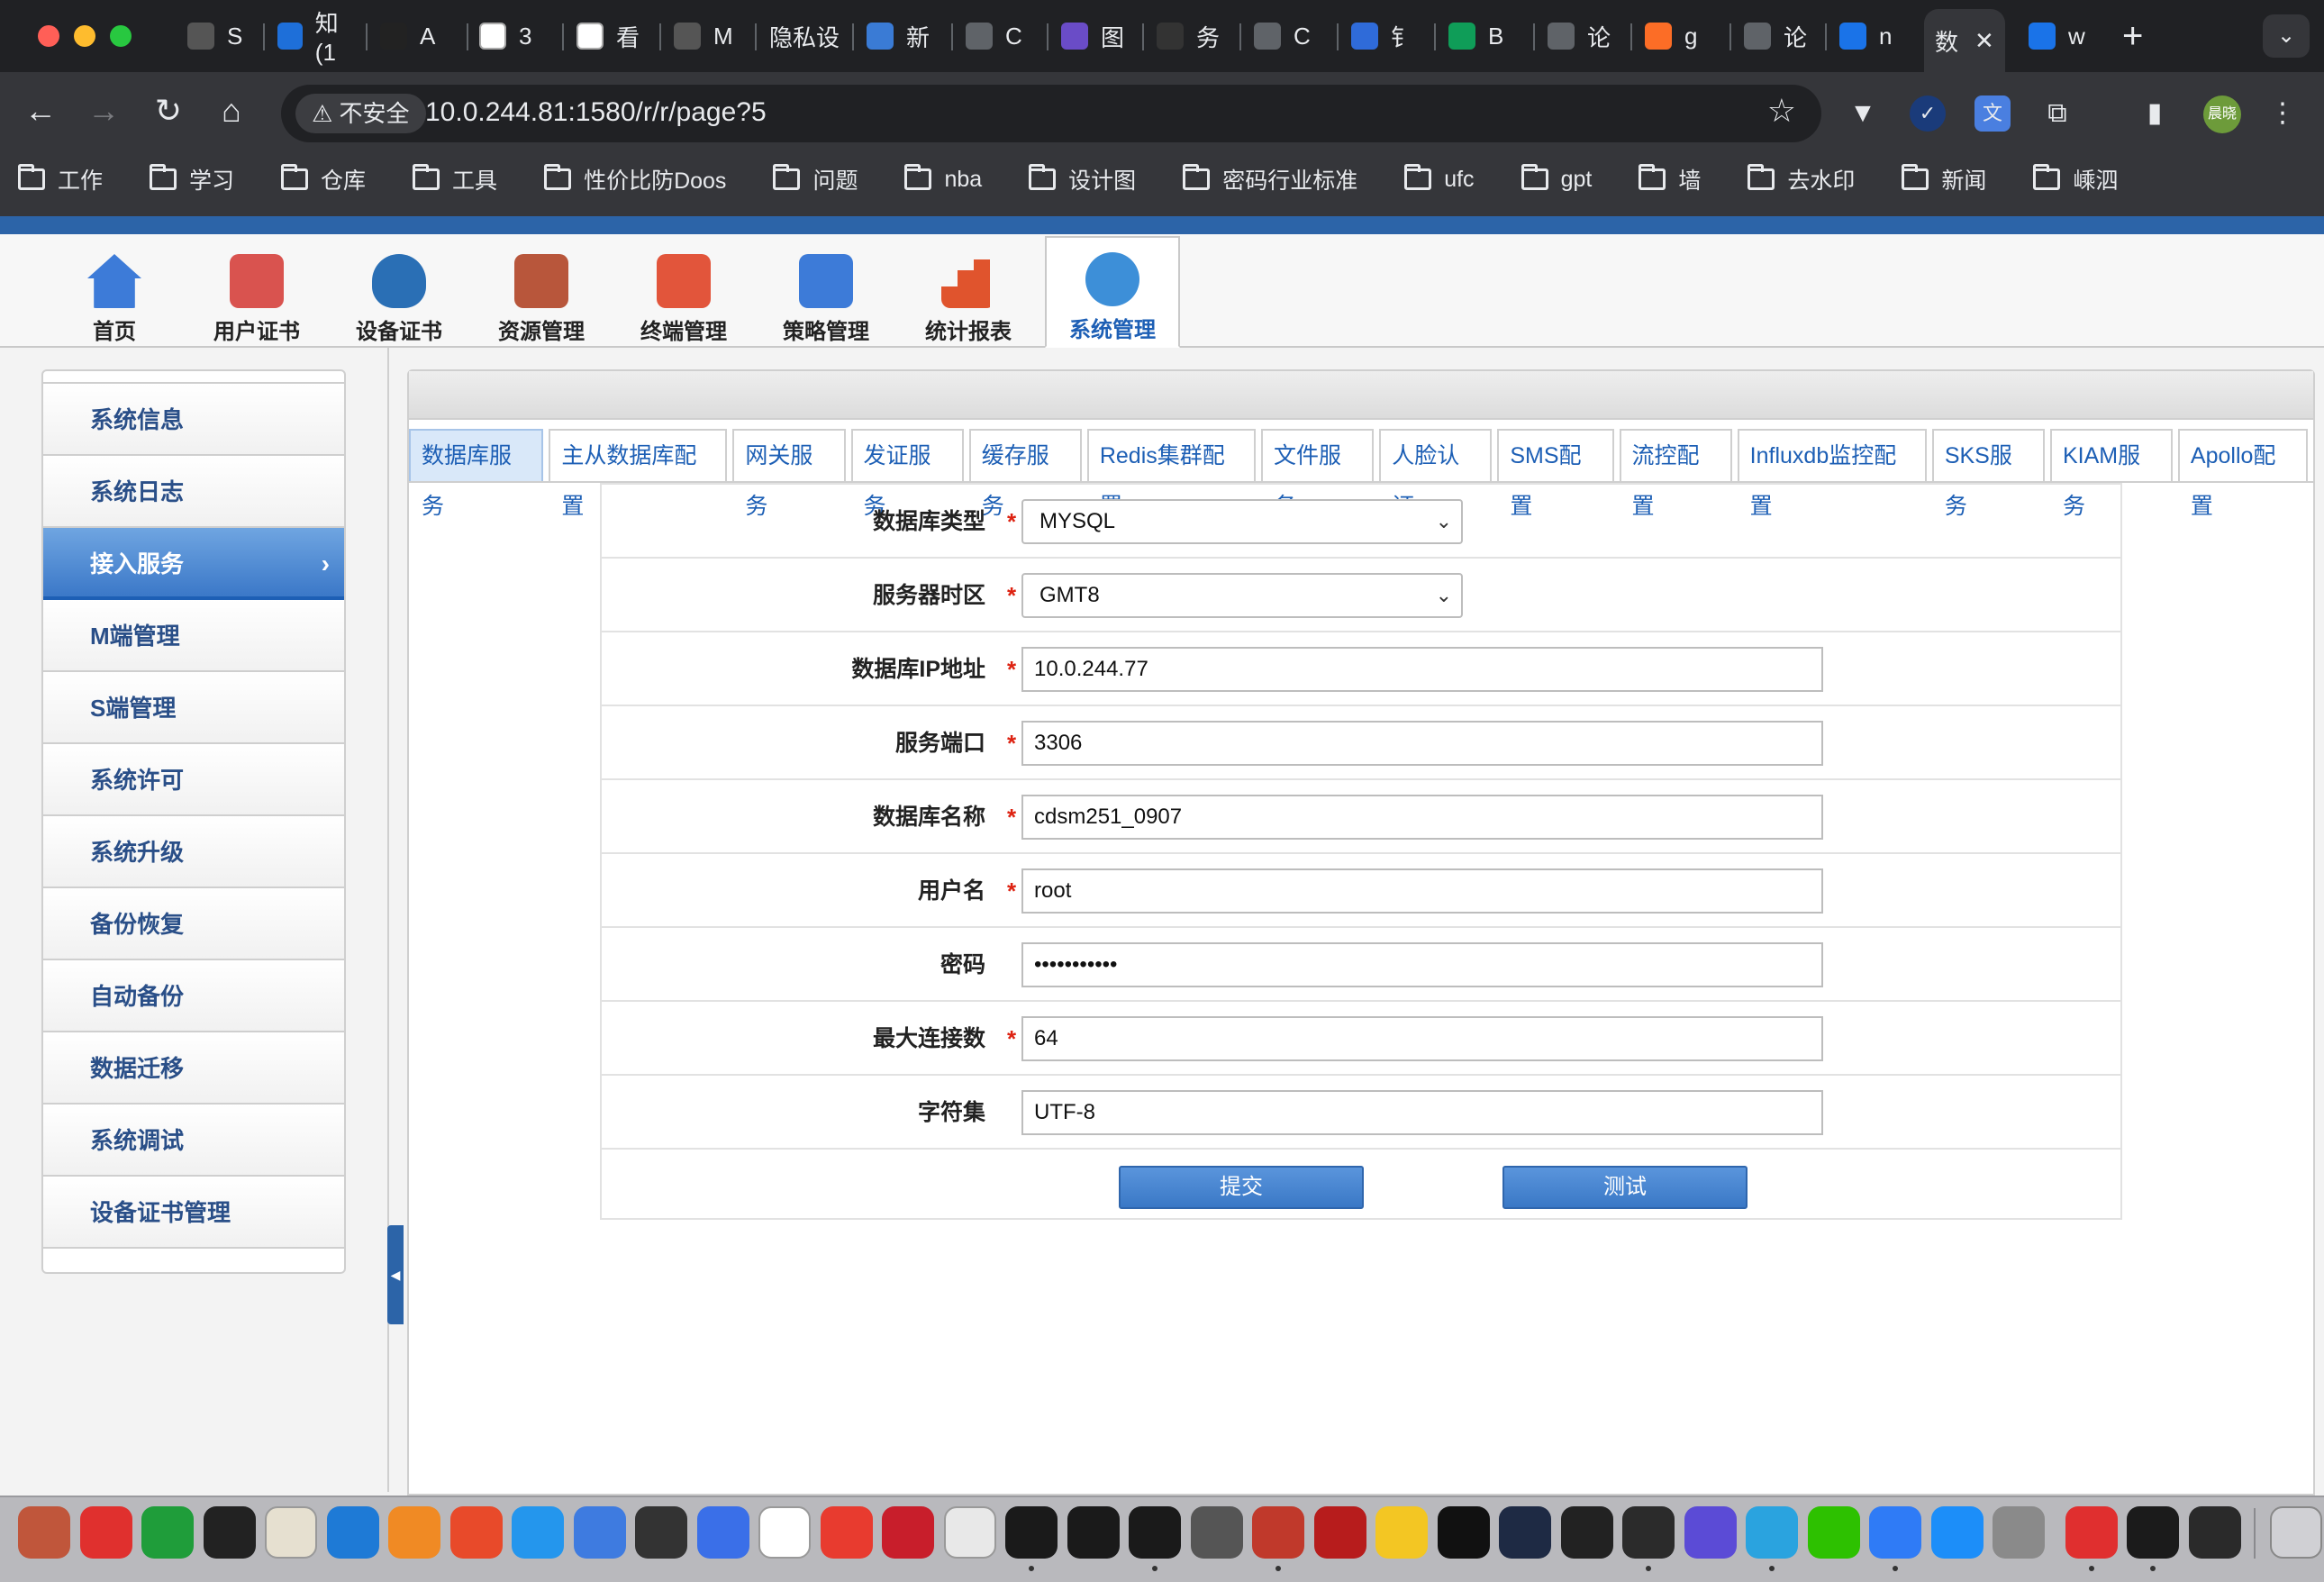 The image size is (2324, 1582). Describe the element at coordinates (1191, 36) in the screenshot. I see `browser-tab: 务` at that location.